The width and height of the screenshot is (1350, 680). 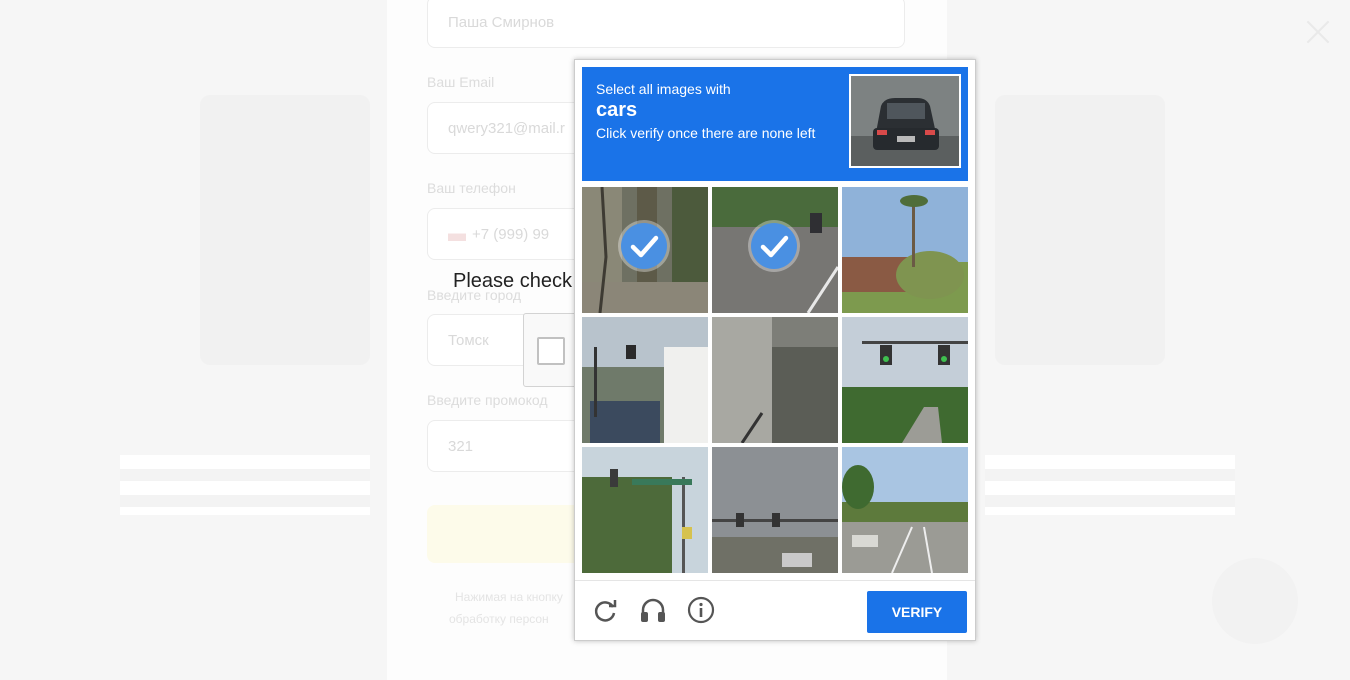 I want to click on challenge-footer: VERIFY, so click(x=775, y=611).